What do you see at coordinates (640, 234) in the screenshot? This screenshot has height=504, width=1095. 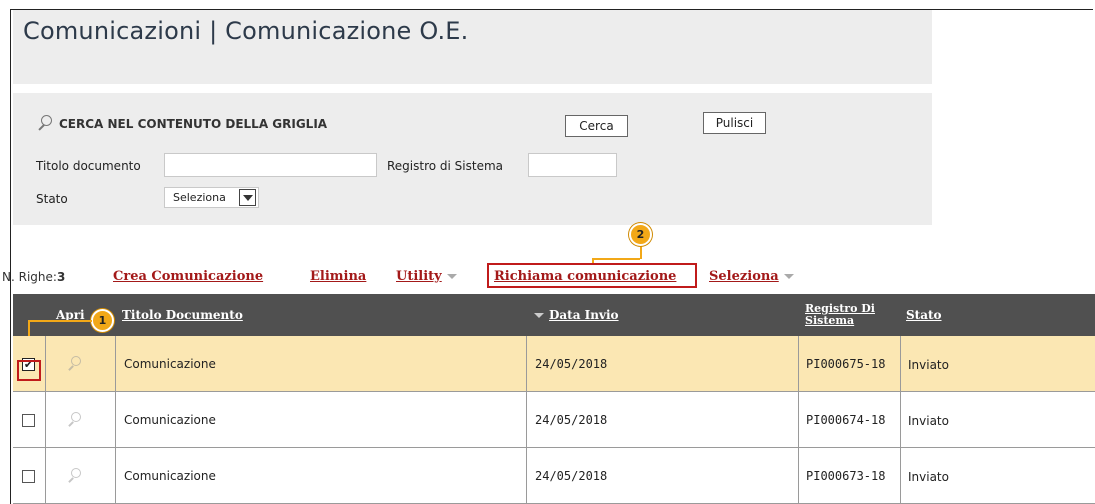 I see `callout-badge-2: 2` at bounding box center [640, 234].